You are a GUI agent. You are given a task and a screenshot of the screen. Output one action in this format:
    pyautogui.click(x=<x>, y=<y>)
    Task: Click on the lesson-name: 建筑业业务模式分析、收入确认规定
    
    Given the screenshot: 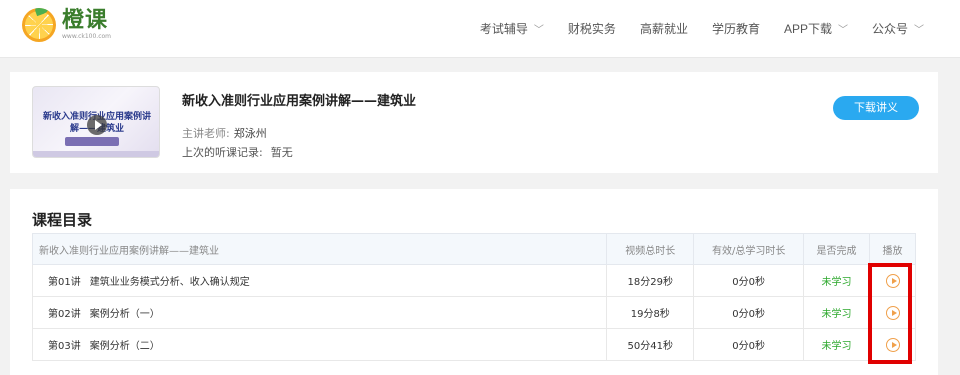 What is the action you would take?
    pyautogui.click(x=169, y=282)
    